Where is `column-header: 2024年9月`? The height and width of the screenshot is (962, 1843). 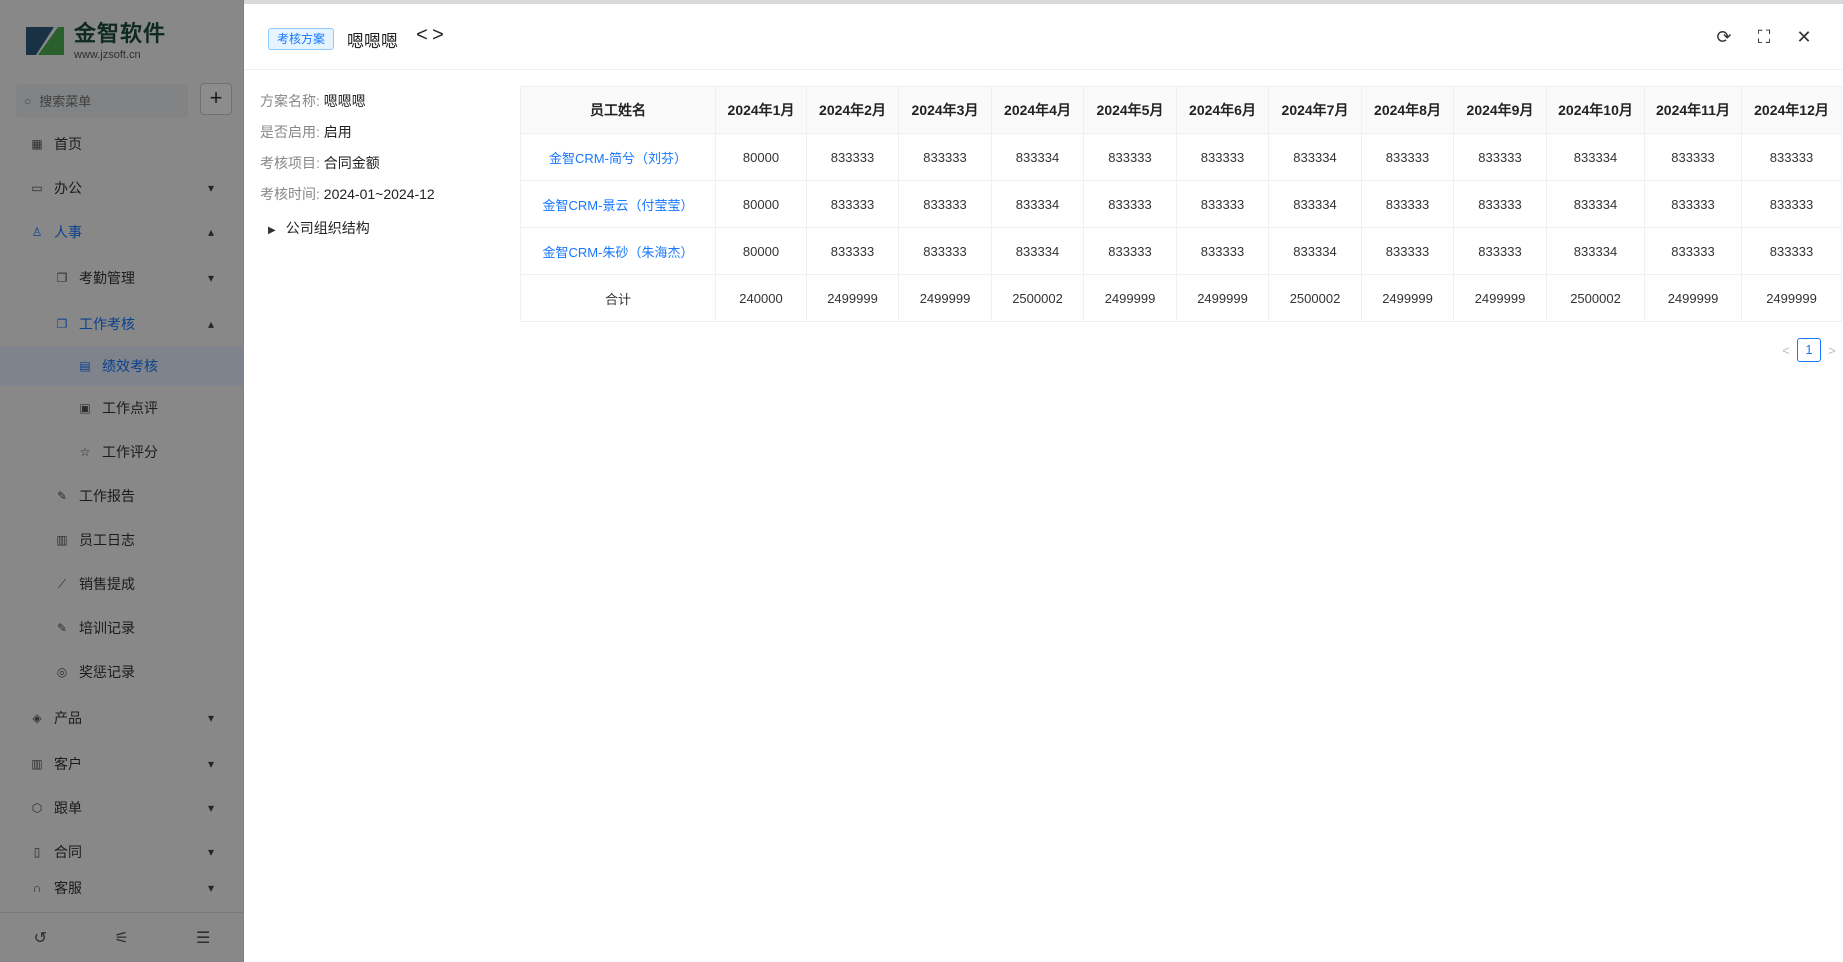
column-header: 2024年9月 is located at coordinates (1500, 110).